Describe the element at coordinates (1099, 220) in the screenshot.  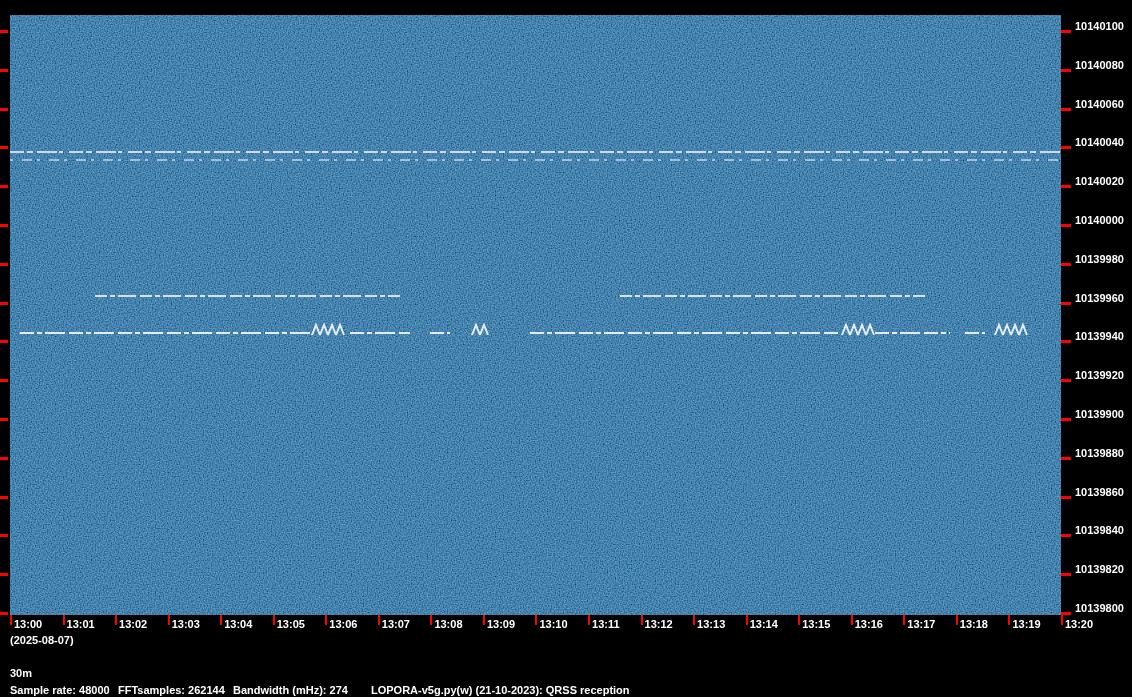
I see `frequency-label: 10140000` at that location.